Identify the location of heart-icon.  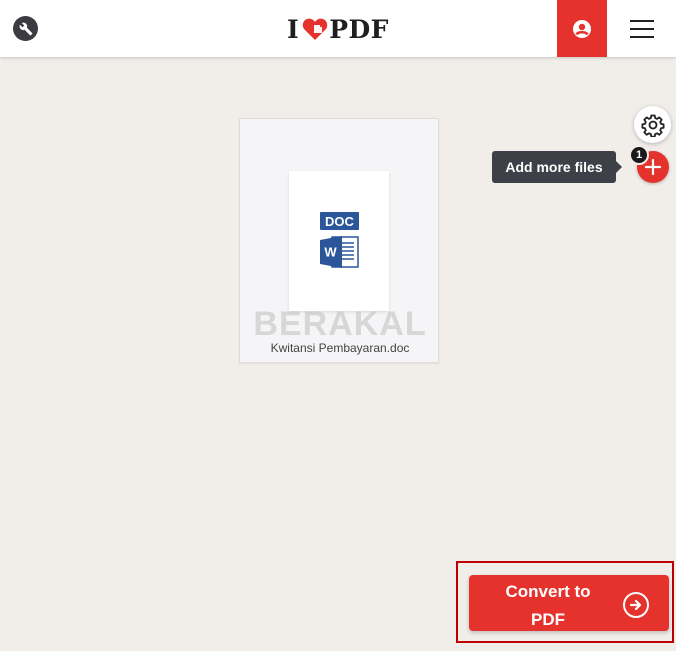
(315, 29).